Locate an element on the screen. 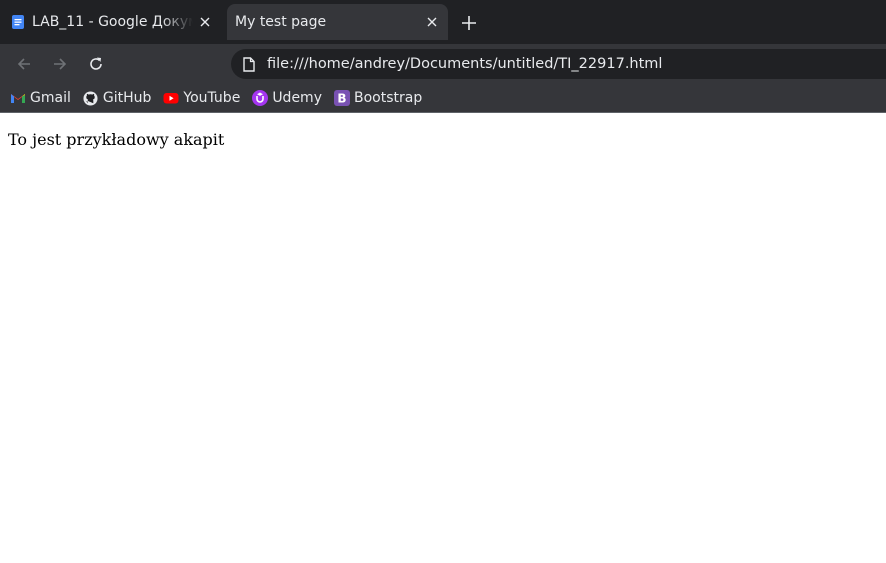 The height and width of the screenshot is (563, 886). google-docs-icon is located at coordinates (18, 22).